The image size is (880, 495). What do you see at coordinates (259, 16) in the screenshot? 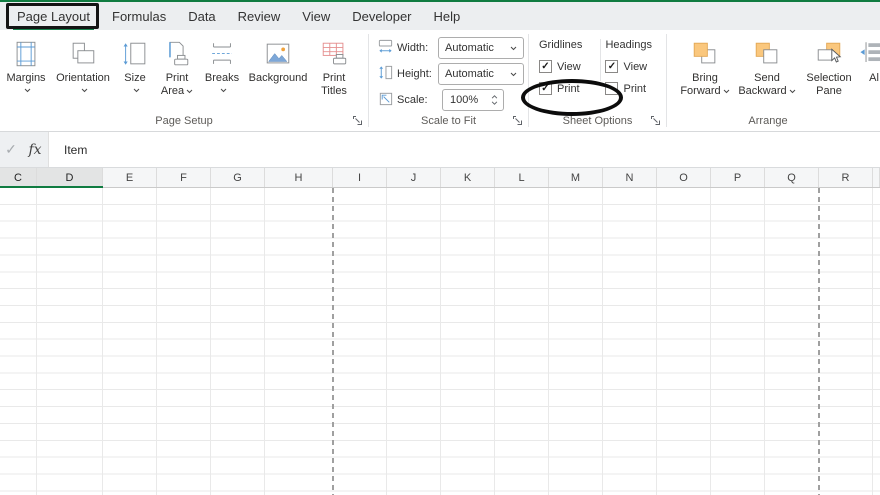
I see `tab-review: Review` at bounding box center [259, 16].